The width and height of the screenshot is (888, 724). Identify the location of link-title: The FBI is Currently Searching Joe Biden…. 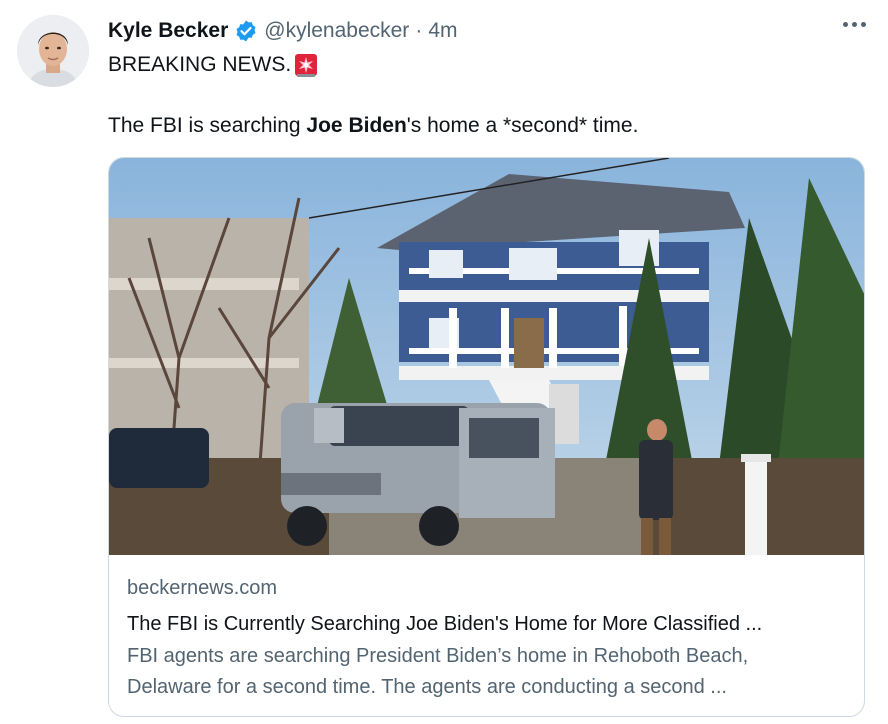
(487, 624).